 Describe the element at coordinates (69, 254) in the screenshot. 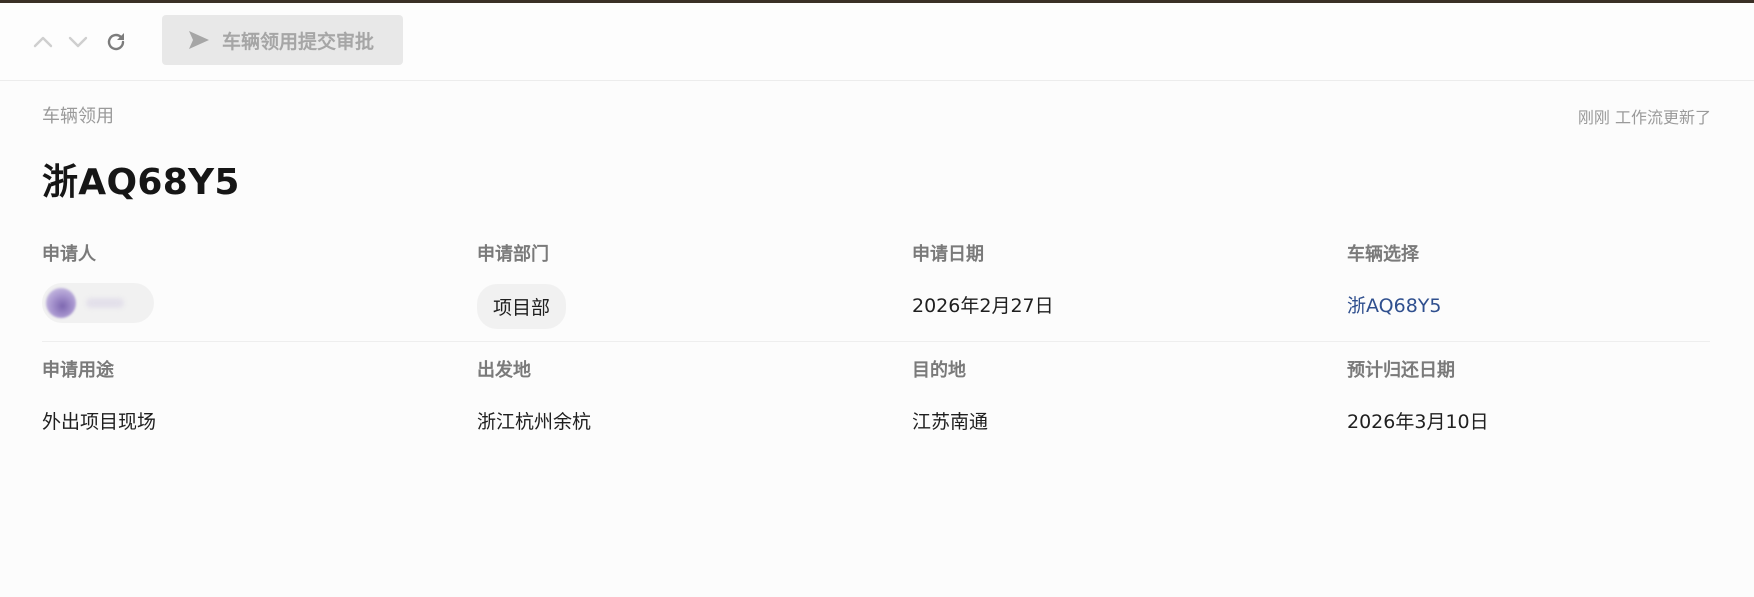

I see `applicant-label: 申请人` at that location.